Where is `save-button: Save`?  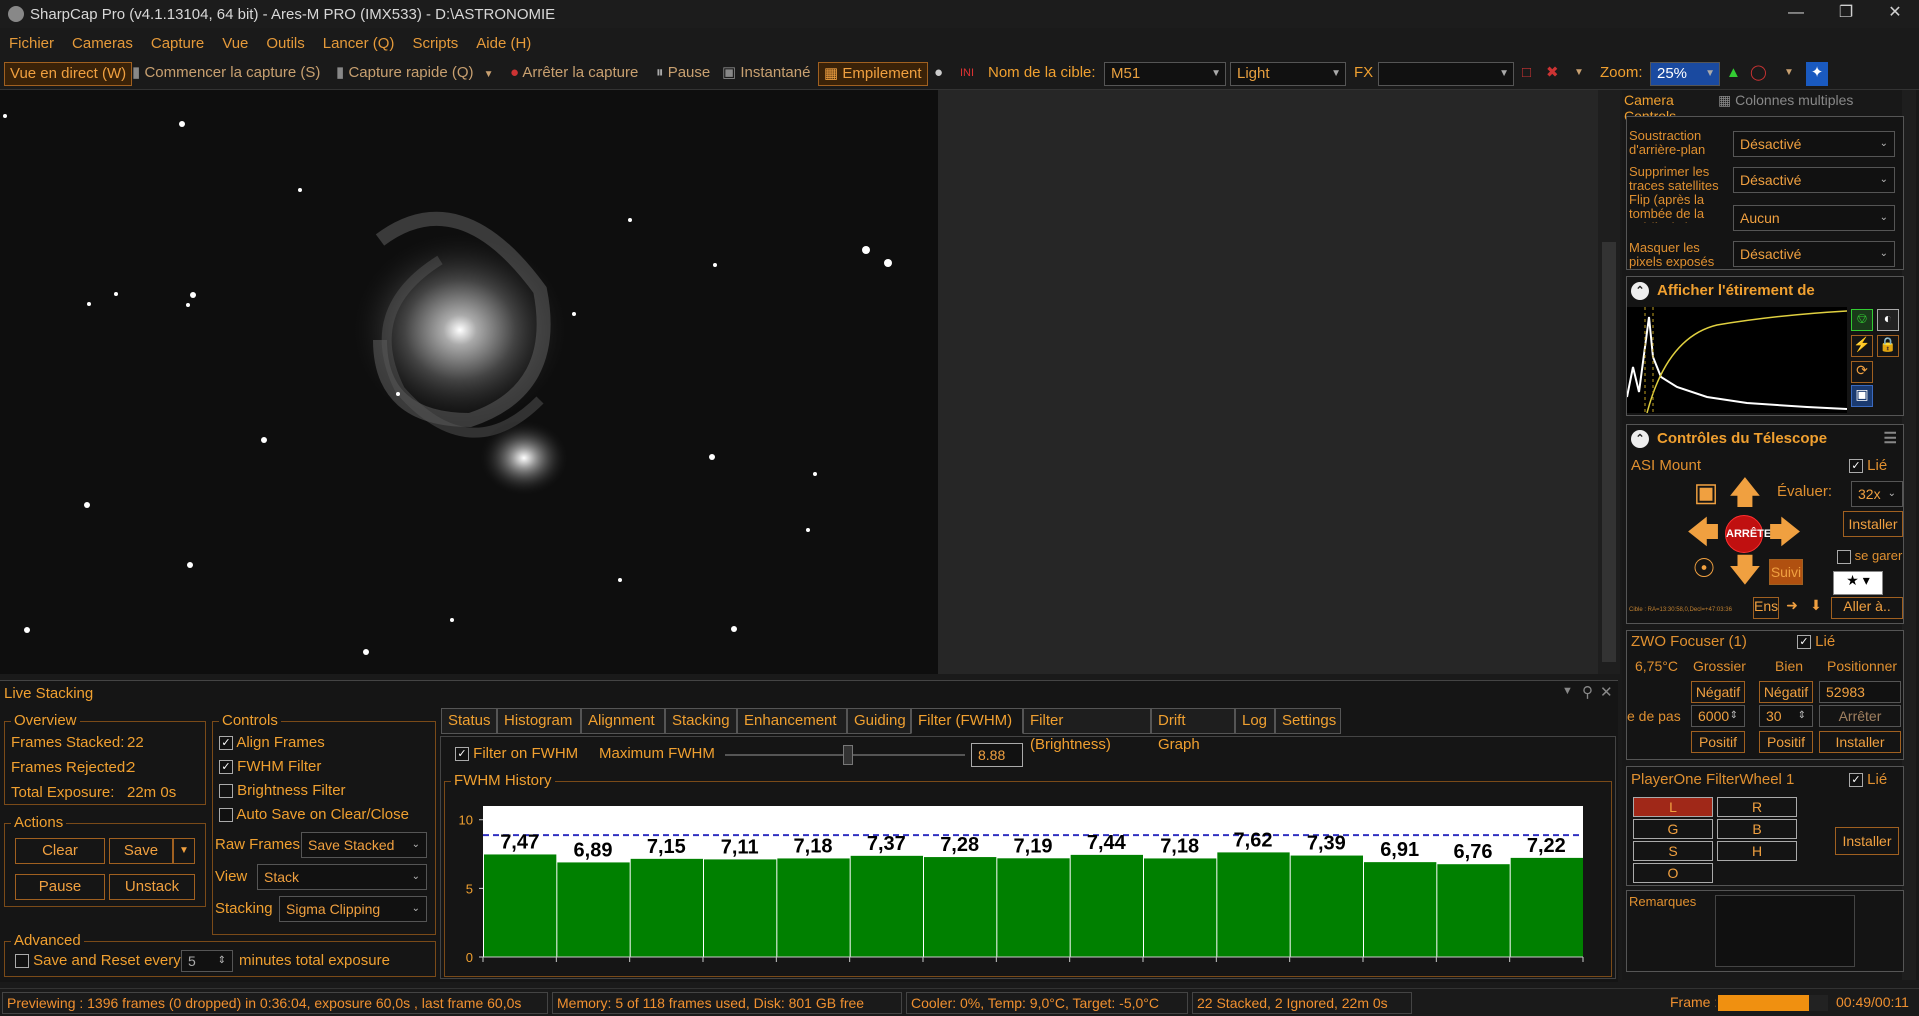 save-button: Save is located at coordinates (141, 851).